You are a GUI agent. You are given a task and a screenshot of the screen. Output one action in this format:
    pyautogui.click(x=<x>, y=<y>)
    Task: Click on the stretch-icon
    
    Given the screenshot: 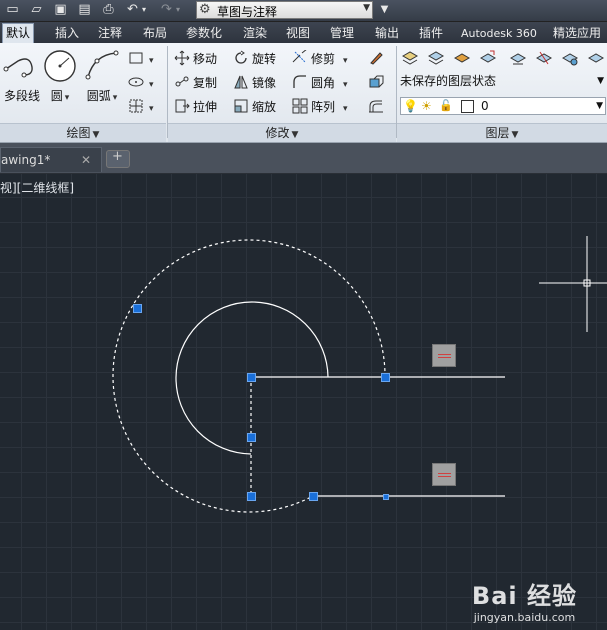 What is the action you would take?
    pyautogui.click(x=182, y=106)
    